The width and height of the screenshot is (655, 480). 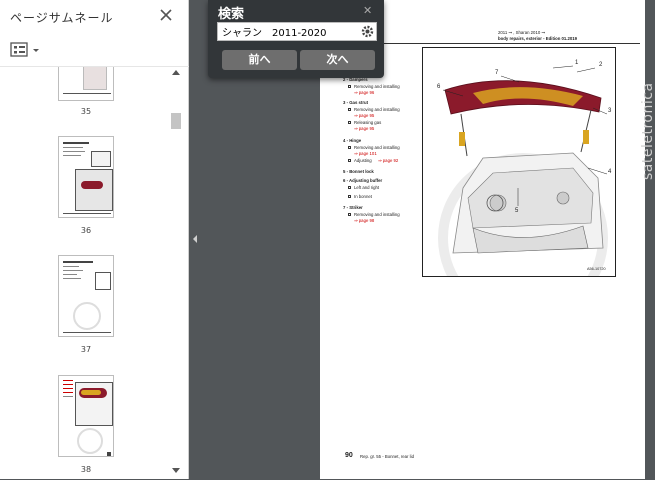 I want to click on next-button: 次へ, so click(x=337, y=60).